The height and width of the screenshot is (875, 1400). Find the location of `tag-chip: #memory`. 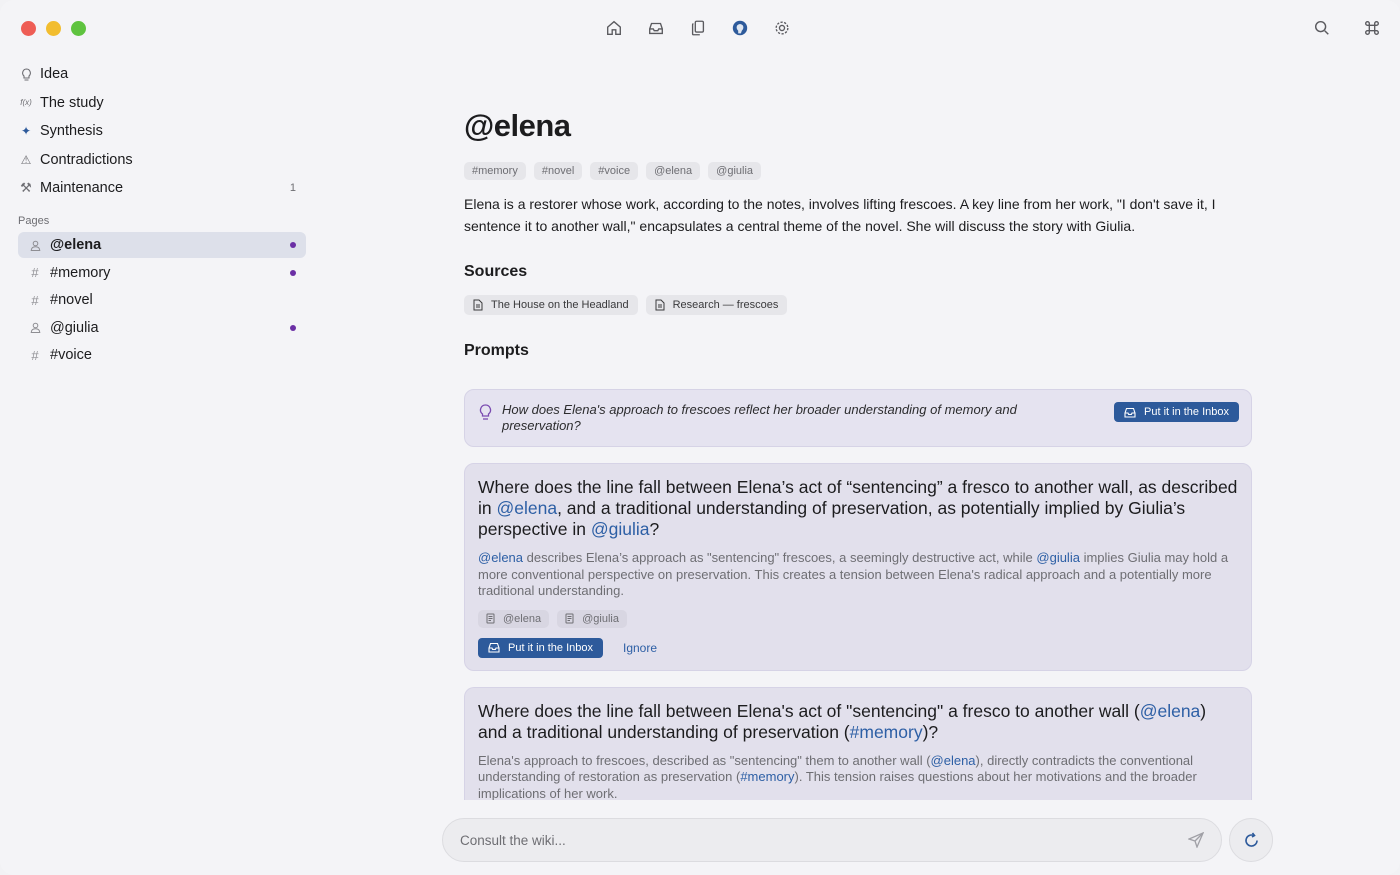

tag-chip: #memory is located at coordinates (495, 171).